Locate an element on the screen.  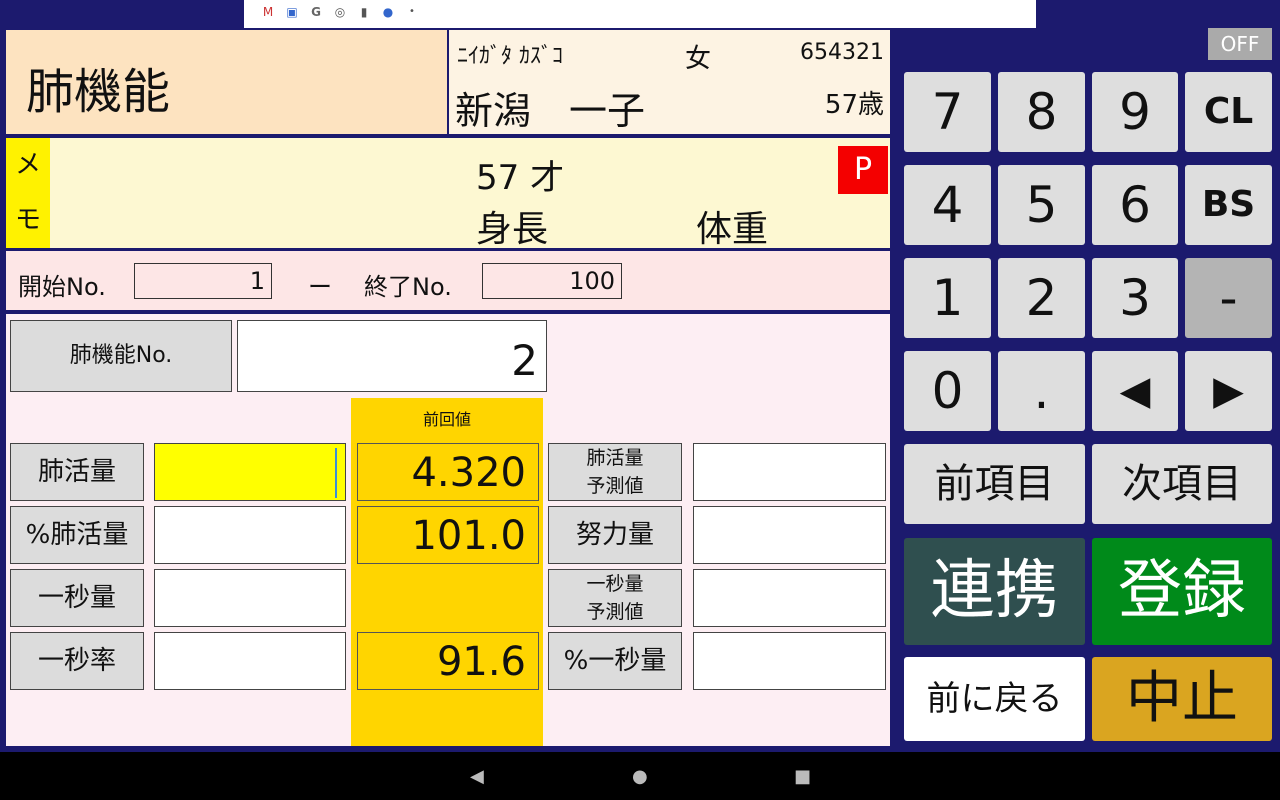
vital-capacity-field is located at coordinates (250, 472).